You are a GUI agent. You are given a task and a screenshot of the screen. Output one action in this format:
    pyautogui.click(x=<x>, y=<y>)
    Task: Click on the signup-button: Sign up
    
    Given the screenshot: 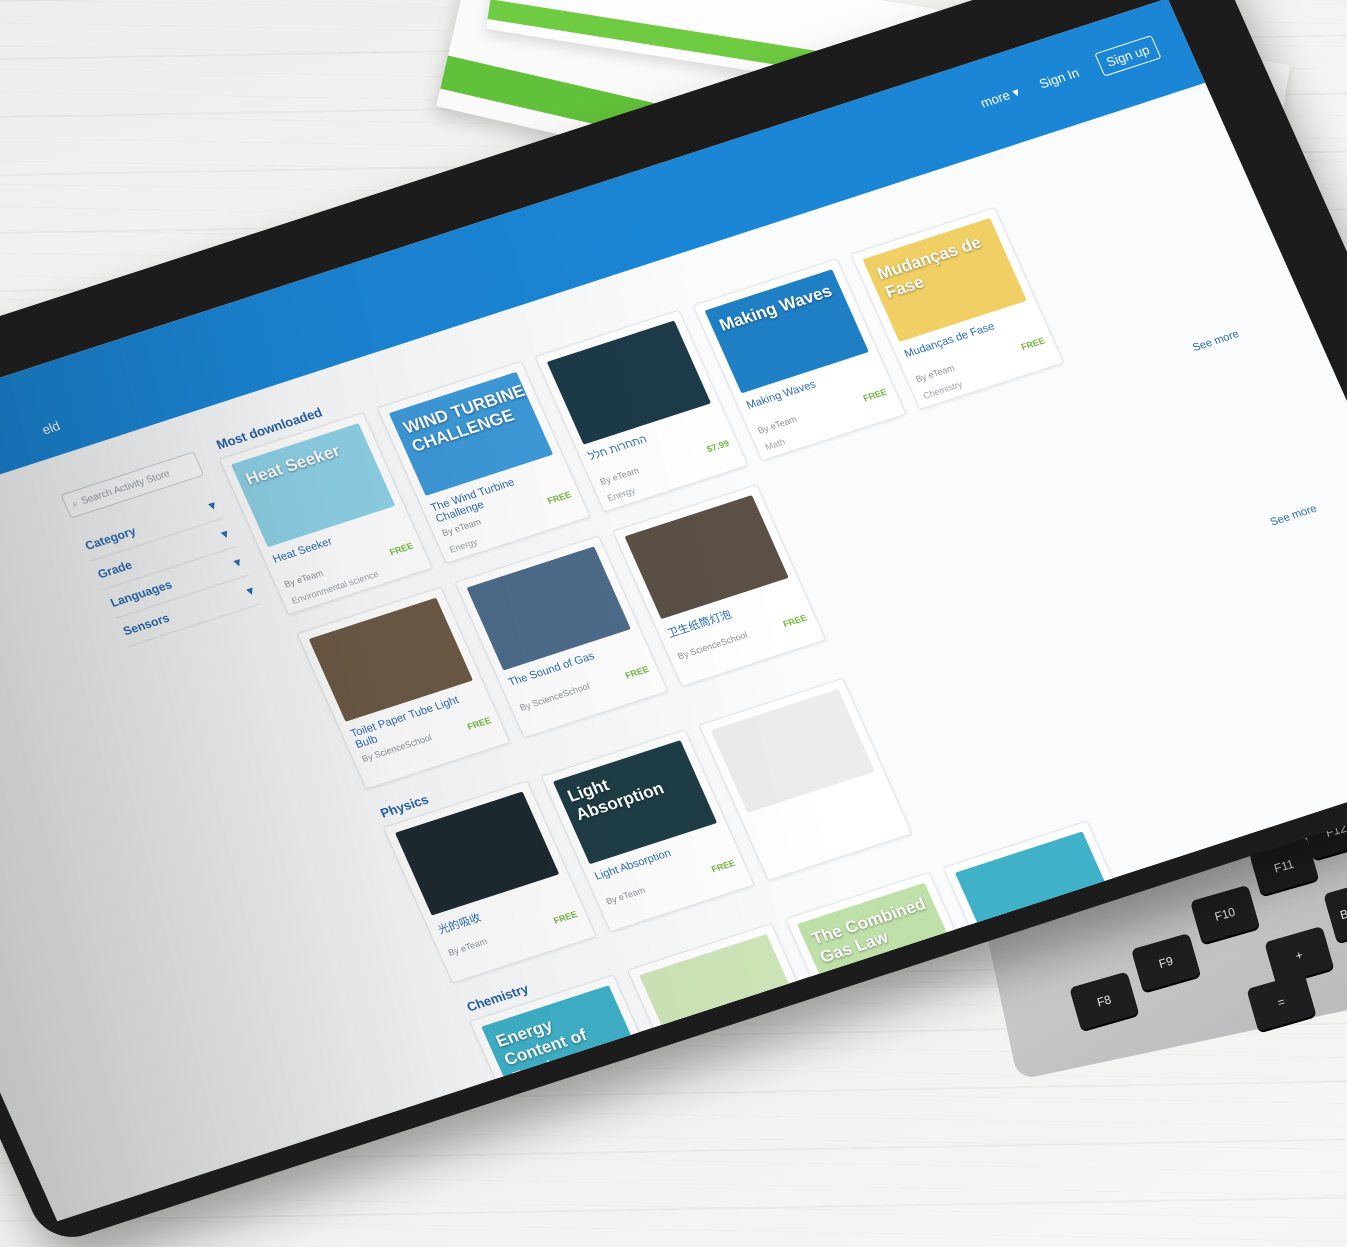 What is the action you would take?
    pyautogui.click(x=1128, y=56)
    